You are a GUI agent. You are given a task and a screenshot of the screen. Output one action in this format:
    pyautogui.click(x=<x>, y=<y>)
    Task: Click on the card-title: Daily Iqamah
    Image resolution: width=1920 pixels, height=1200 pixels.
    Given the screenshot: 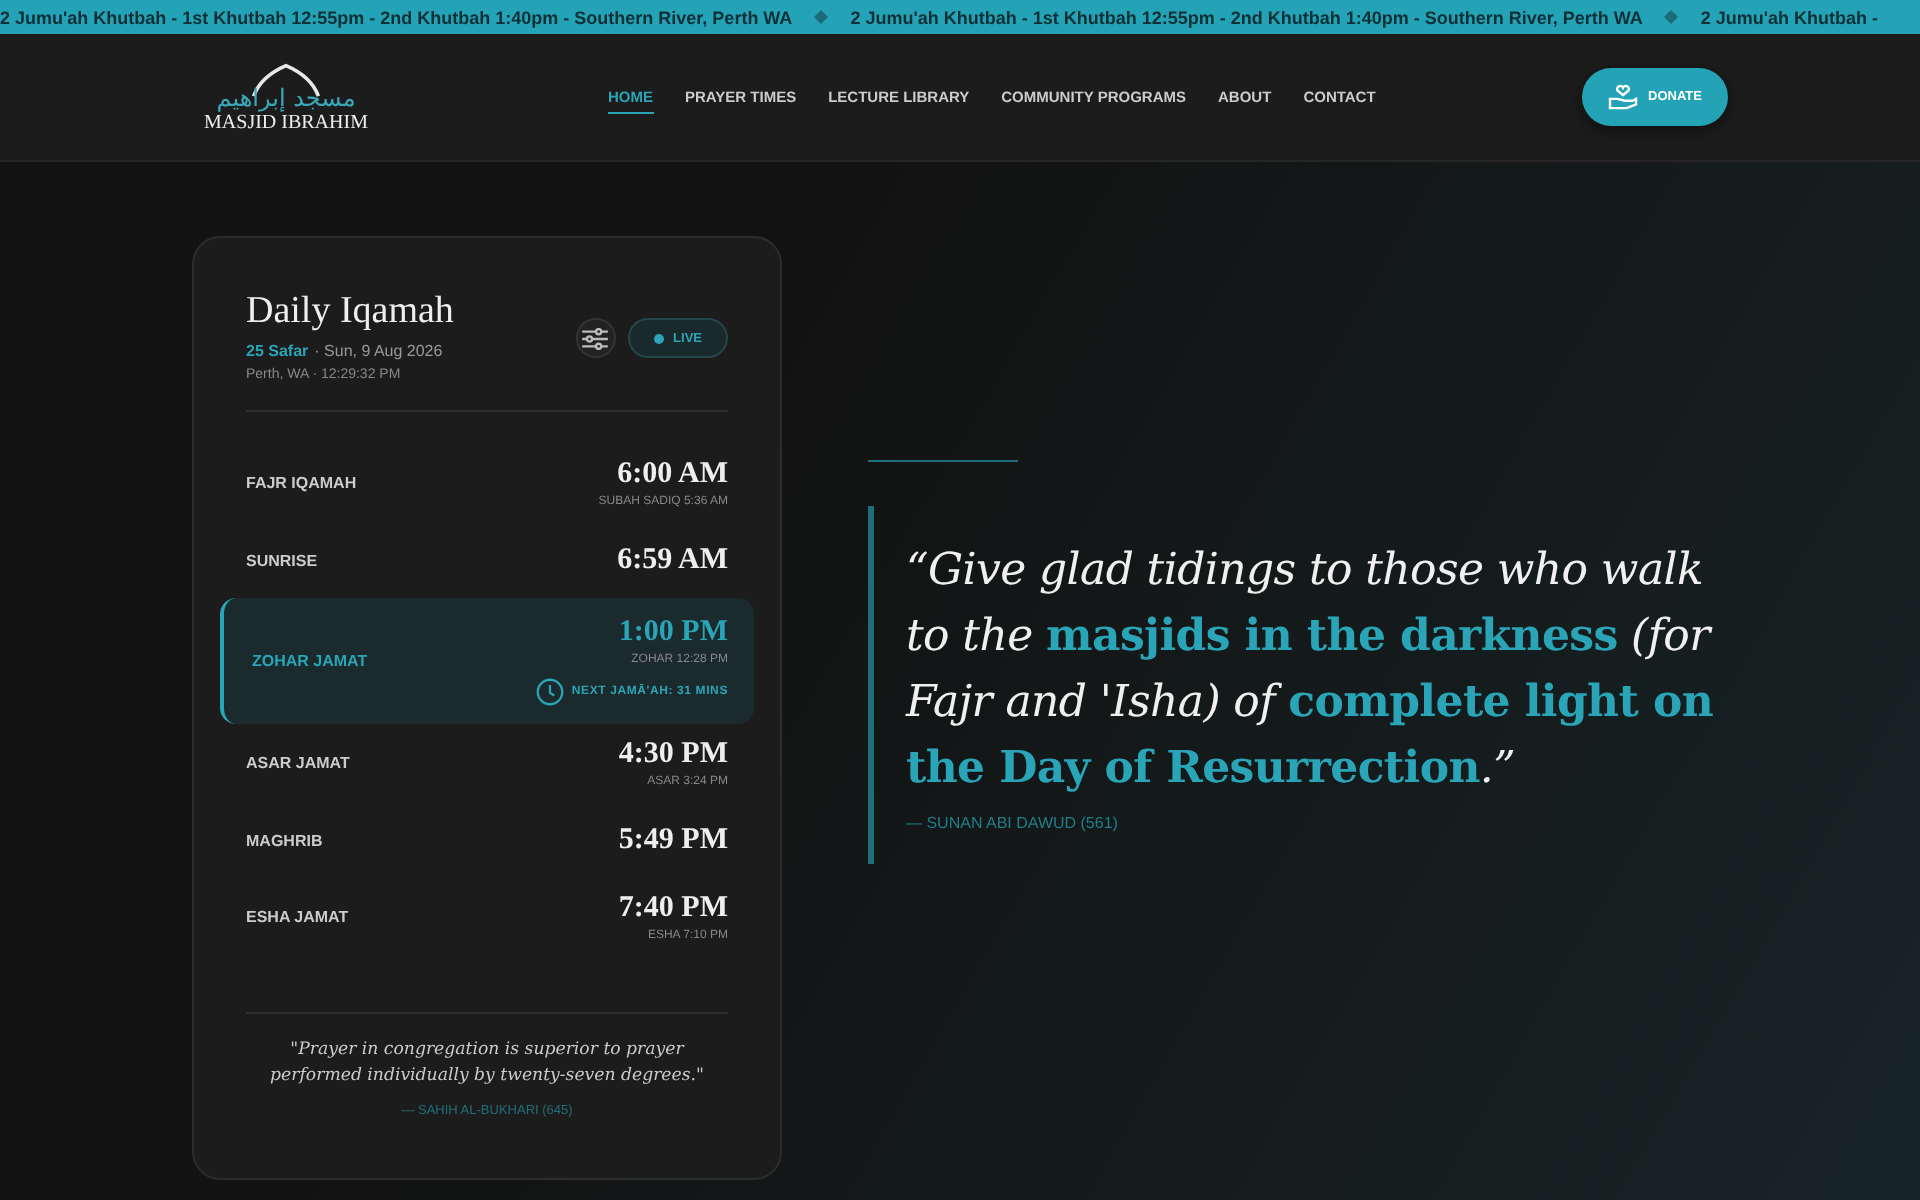 What is the action you would take?
    pyautogui.click(x=350, y=312)
    